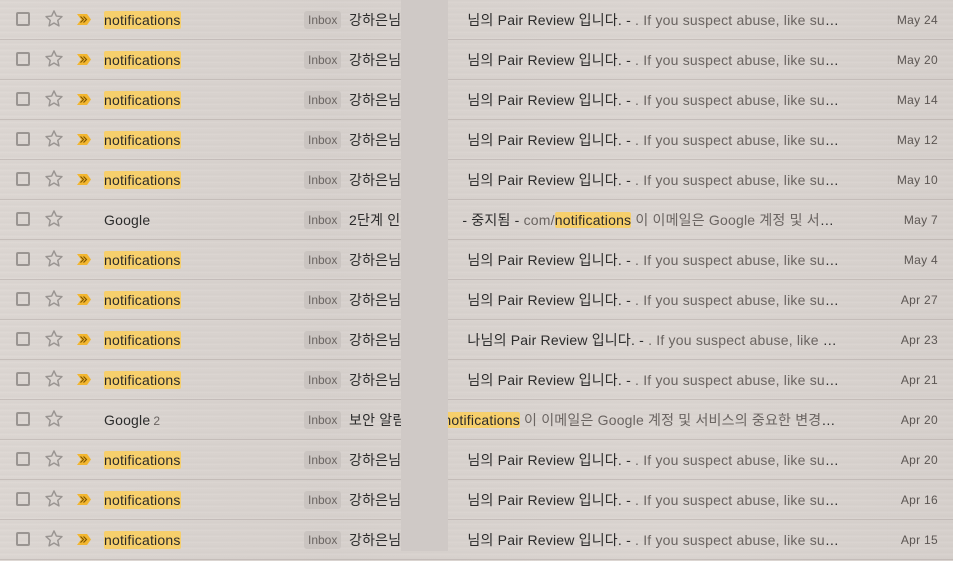 The image size is (953, 561). What do you see at coordinates (377, 420) in the screenshot?
I see `email-subject: 보안 알림` at bounding box center [377, 420].